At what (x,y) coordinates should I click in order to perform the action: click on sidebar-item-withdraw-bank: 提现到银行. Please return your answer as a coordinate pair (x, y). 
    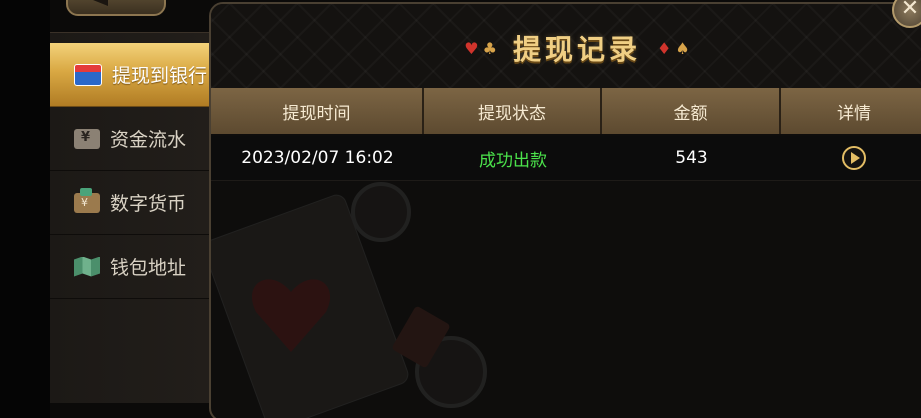
    Looking at the image, I should click on (131, 75).